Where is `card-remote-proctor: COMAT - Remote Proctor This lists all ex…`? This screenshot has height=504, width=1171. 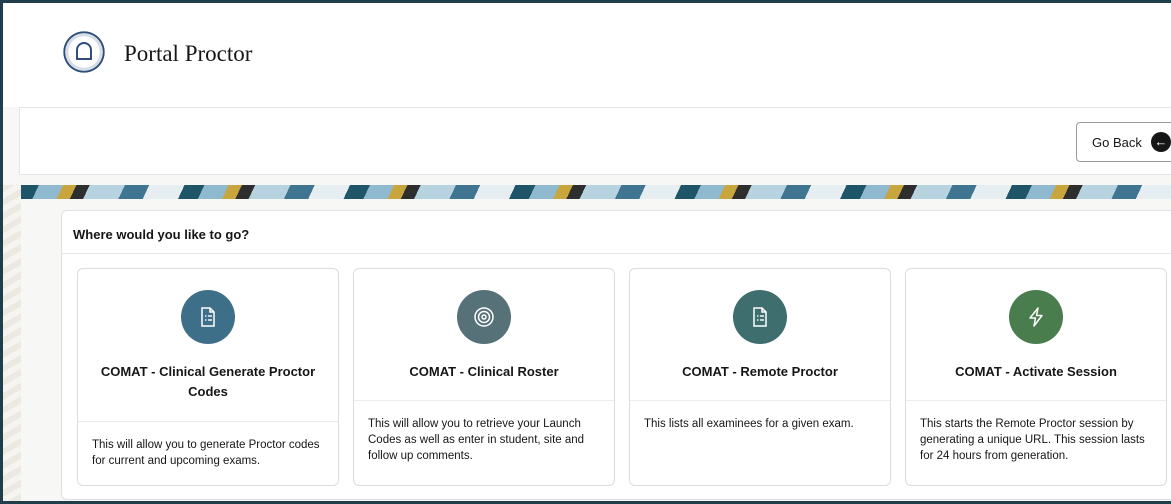
card-remote-proctor: COMAT - Remote Proctor This lists all ex… is located at coordinates (760, 377).